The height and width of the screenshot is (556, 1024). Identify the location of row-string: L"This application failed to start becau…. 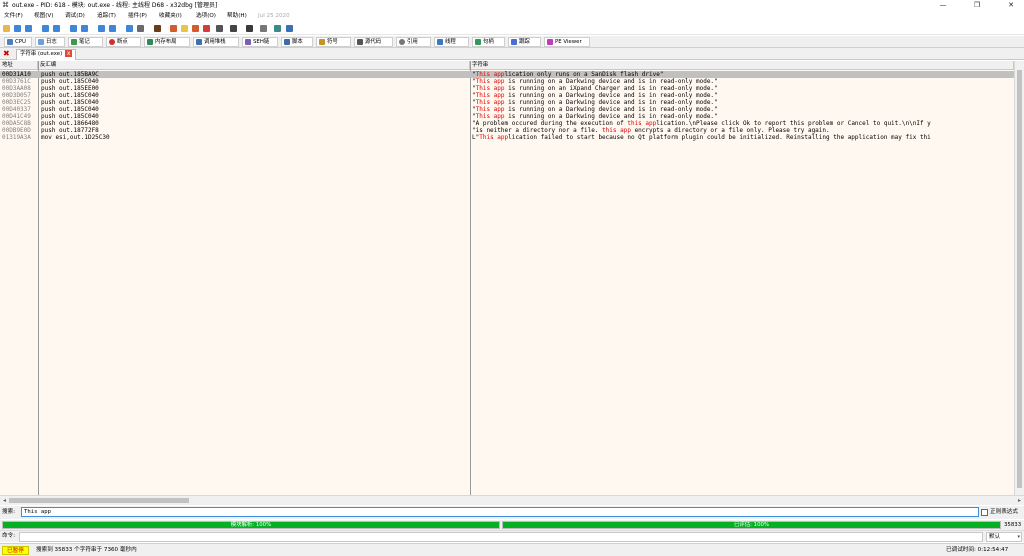
(743, 137).